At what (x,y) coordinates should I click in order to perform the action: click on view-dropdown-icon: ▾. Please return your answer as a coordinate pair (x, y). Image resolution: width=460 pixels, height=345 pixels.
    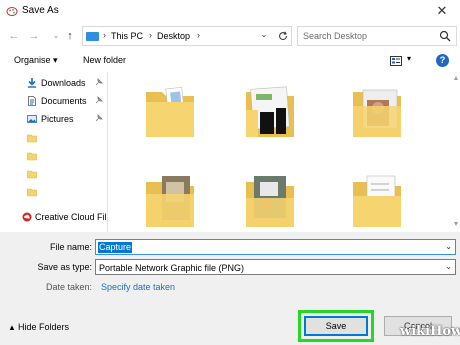
    Looking at the image, I should click on (409, 58).